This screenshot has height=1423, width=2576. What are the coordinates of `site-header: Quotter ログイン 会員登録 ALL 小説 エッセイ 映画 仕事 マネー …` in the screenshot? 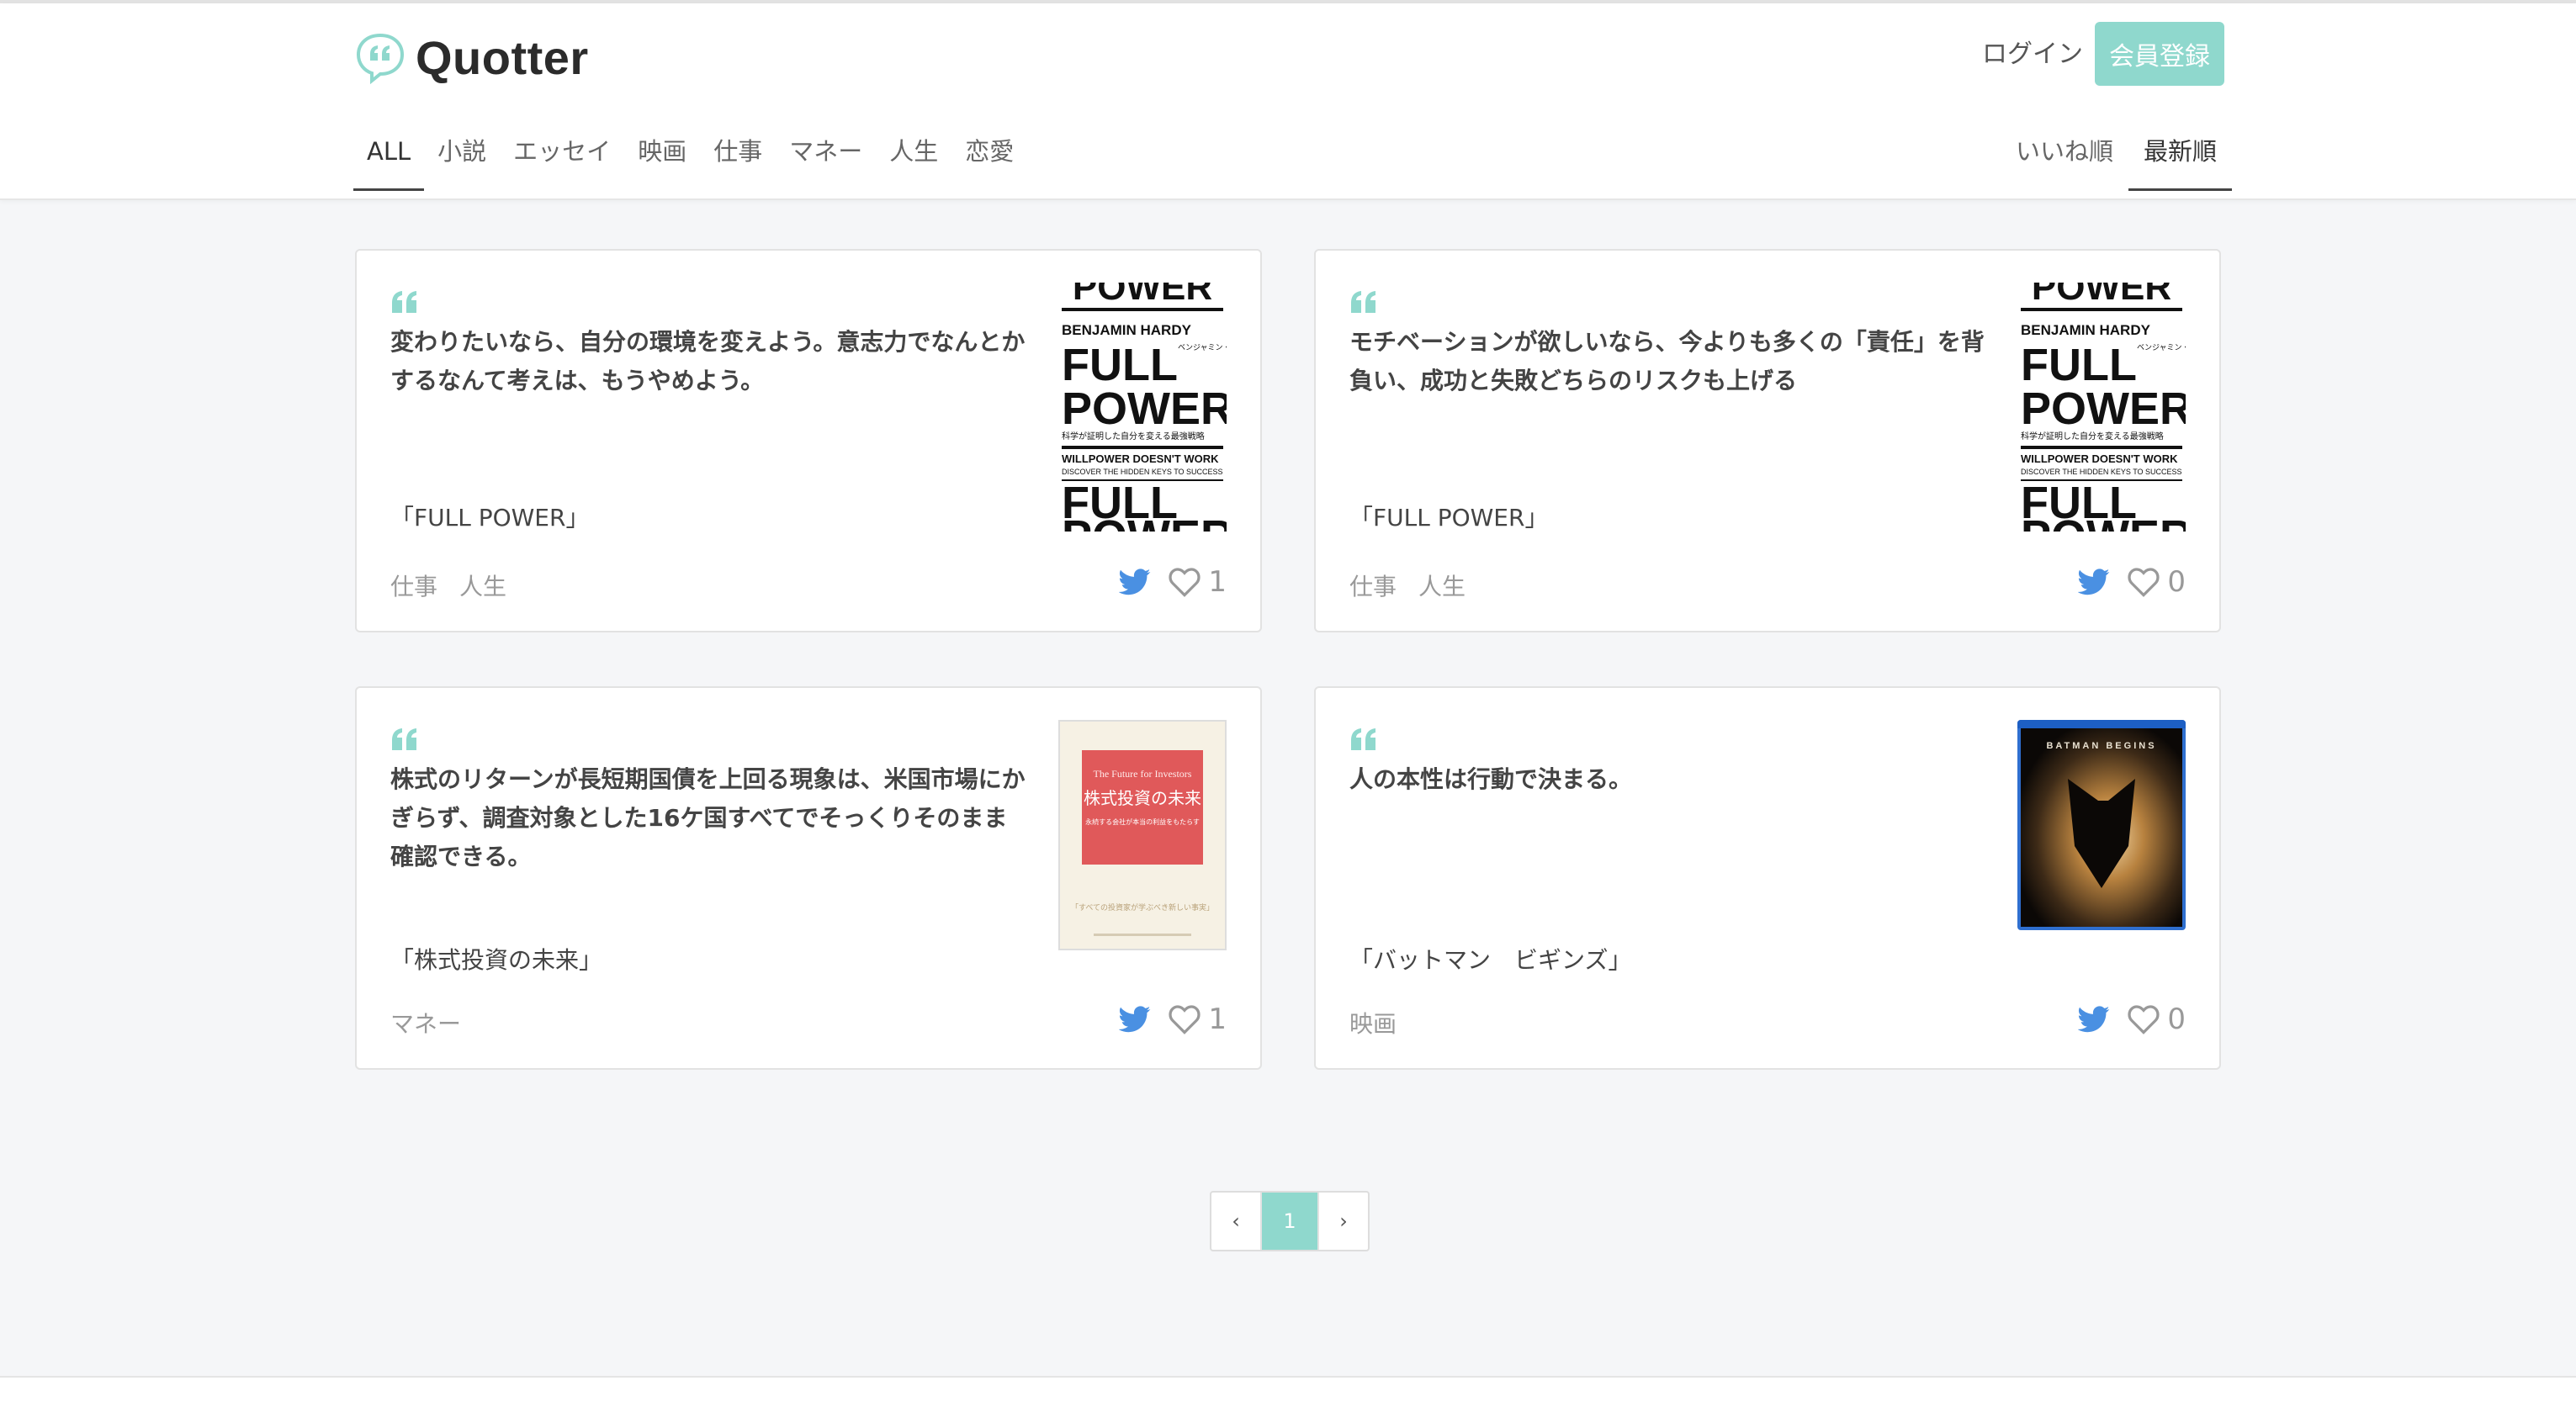 It's located at (1288, 101).